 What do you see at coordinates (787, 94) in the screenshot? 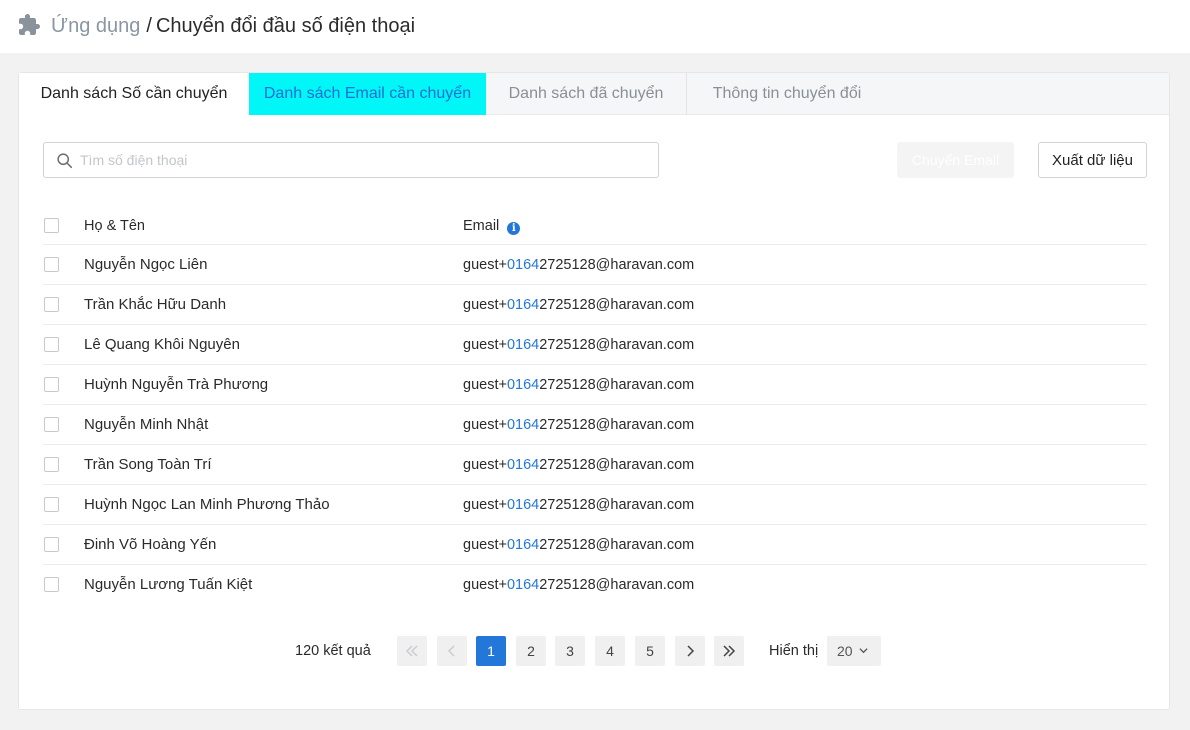
I see `tab-conversion-info: Thông tin chuyển đổi` at bounding box center [787, 94].